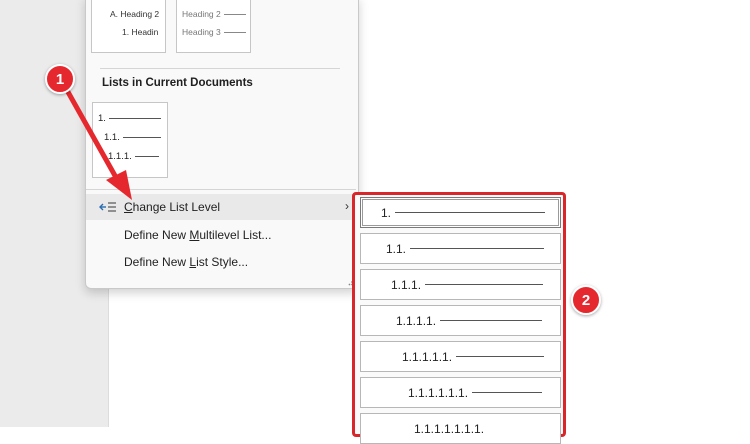 The height and width of the screenshot is (444, 750). Describe the element at coordinates (176, 207) in the screenshot. I see `label-text: hange List Level` at that location.